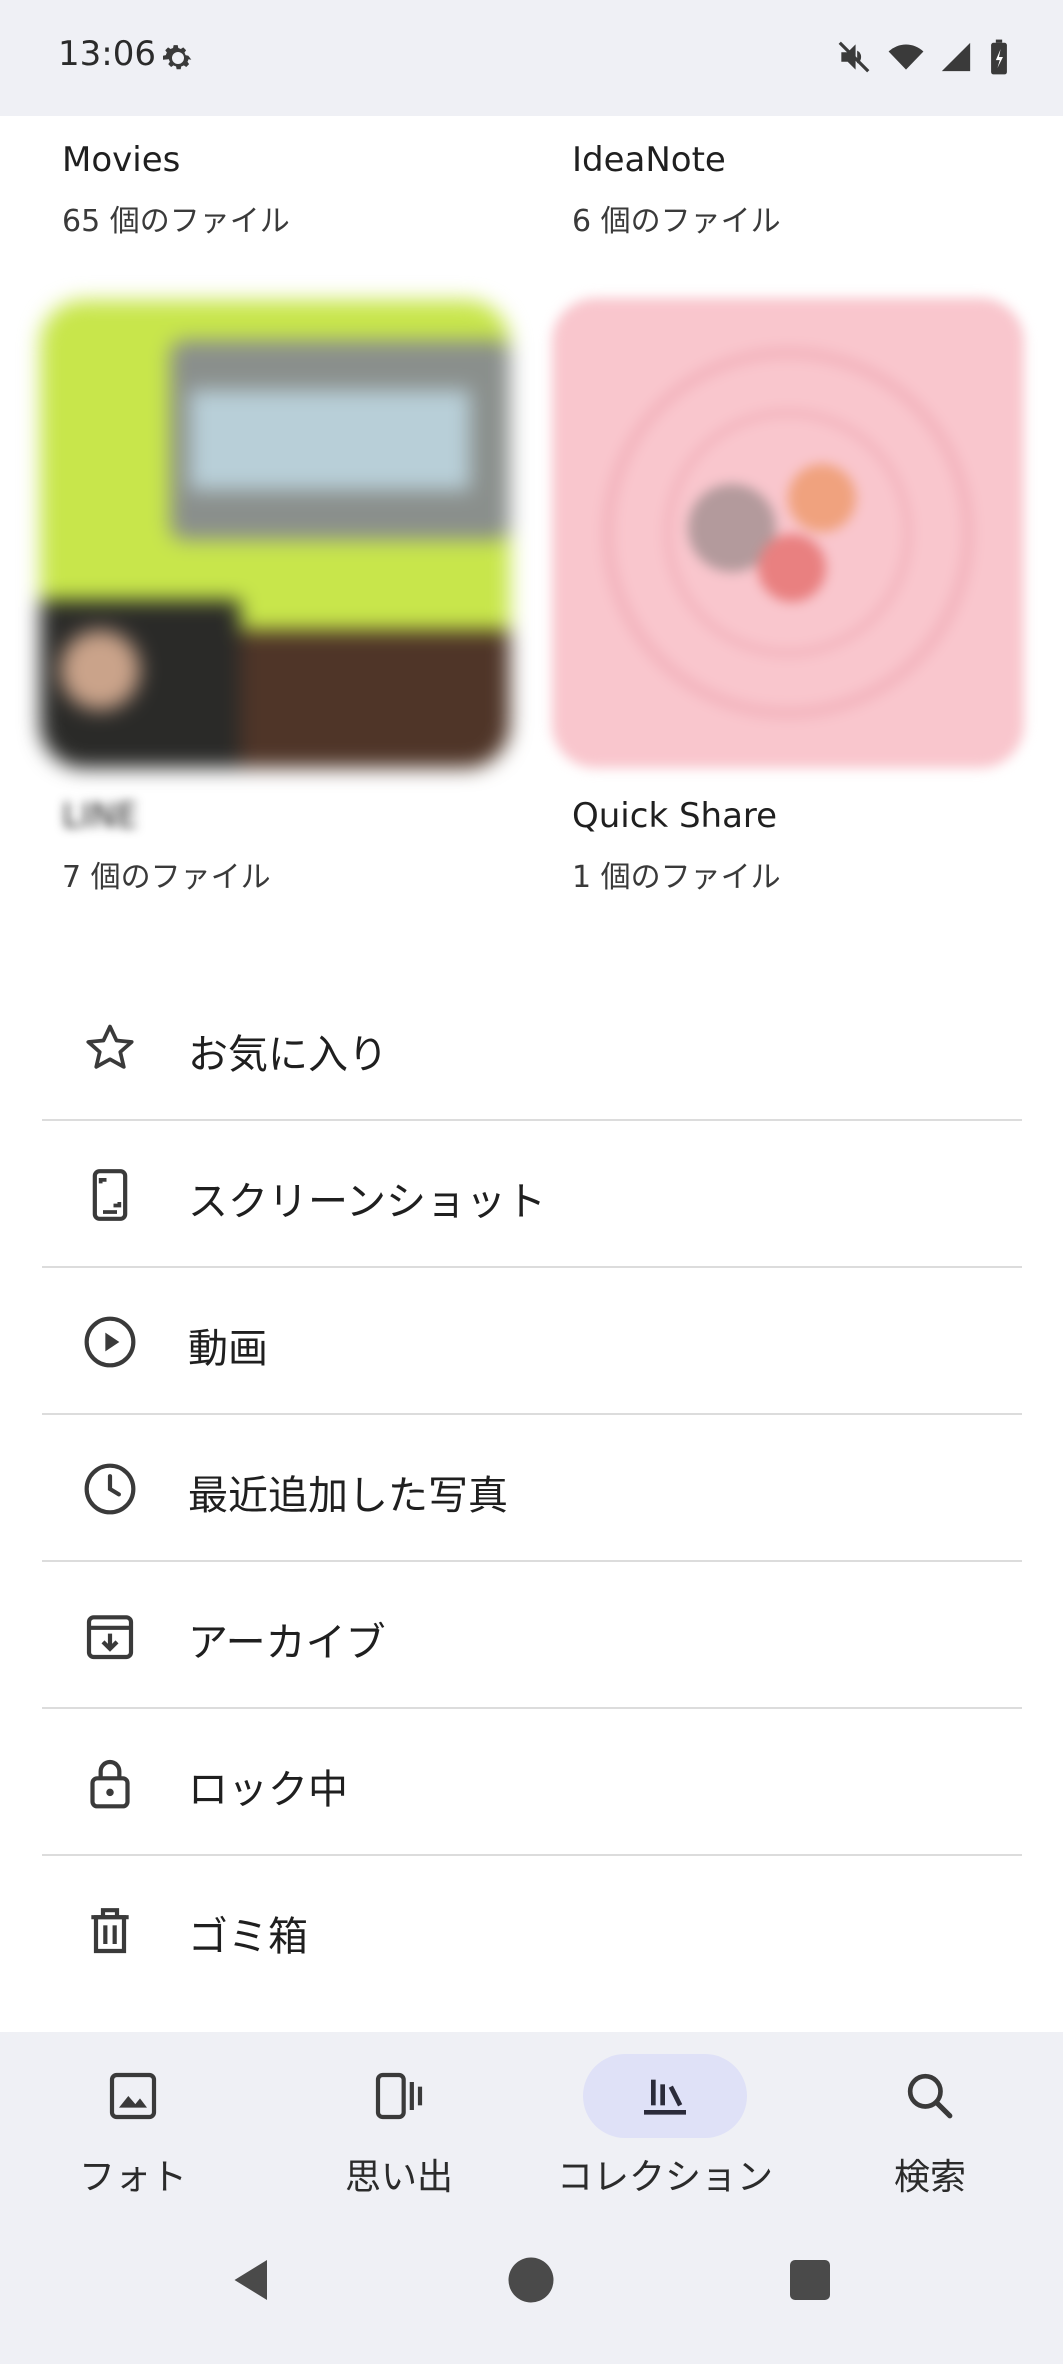 The width and height of the screenshot is (1063, 2364). What do you see at coordinates (531, 2280) in the screenshot?
I see `home-icon` at bounding box center [531, 2280].